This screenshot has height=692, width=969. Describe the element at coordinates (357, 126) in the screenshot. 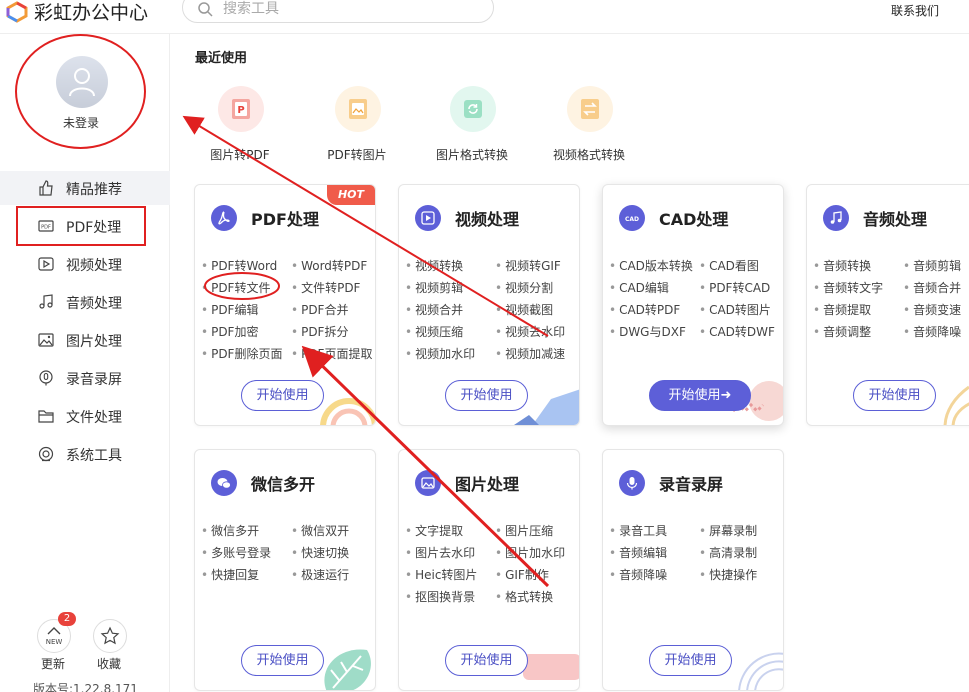

I see `recent-item-pdf-to-image: PDF转图片` at that location.